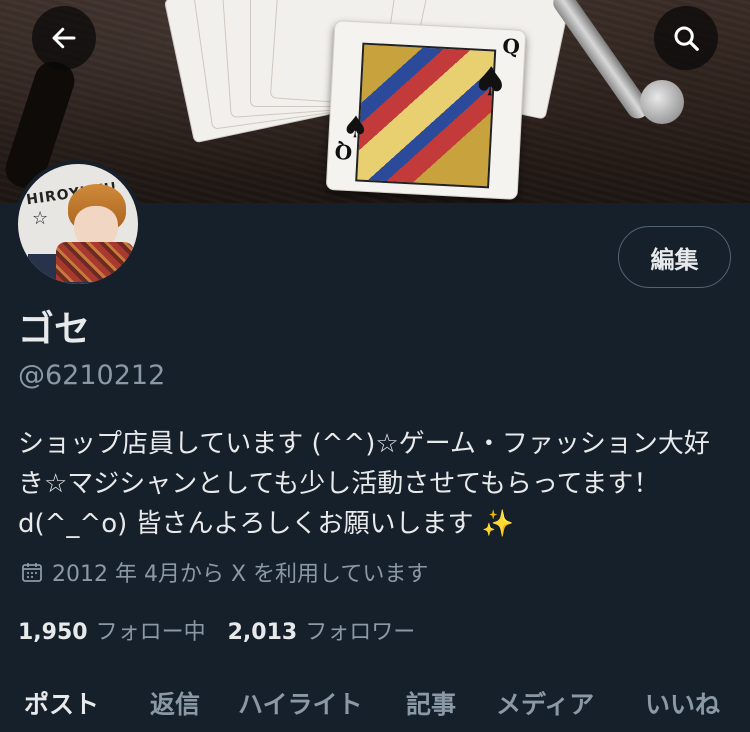 Image resolution: width=750 pixels, height=732 pixels. I want to click on arrow-left-icon, so click(64, 38).